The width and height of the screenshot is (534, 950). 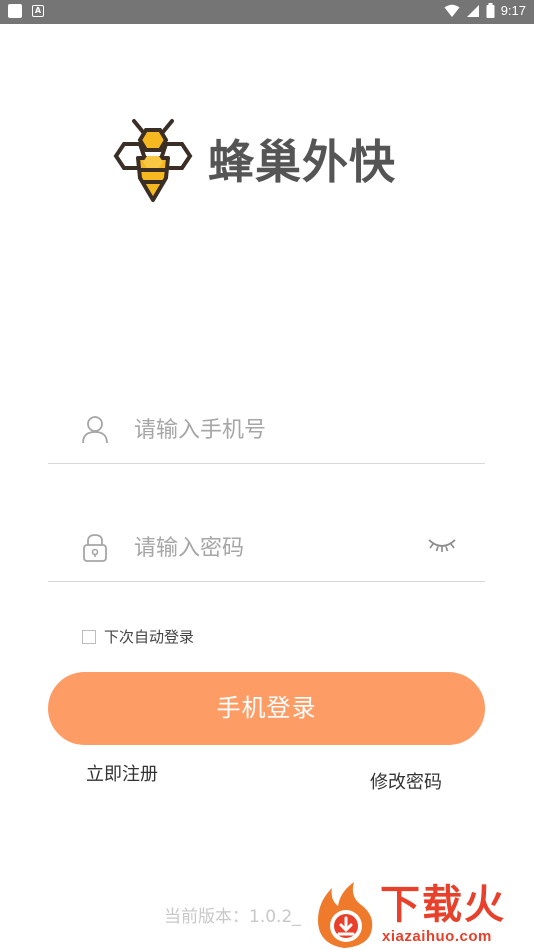 What do you see at coordinates (442, 545) in the screenshot?
I see `eye-closed-icon` at bounding box center [442, 545].